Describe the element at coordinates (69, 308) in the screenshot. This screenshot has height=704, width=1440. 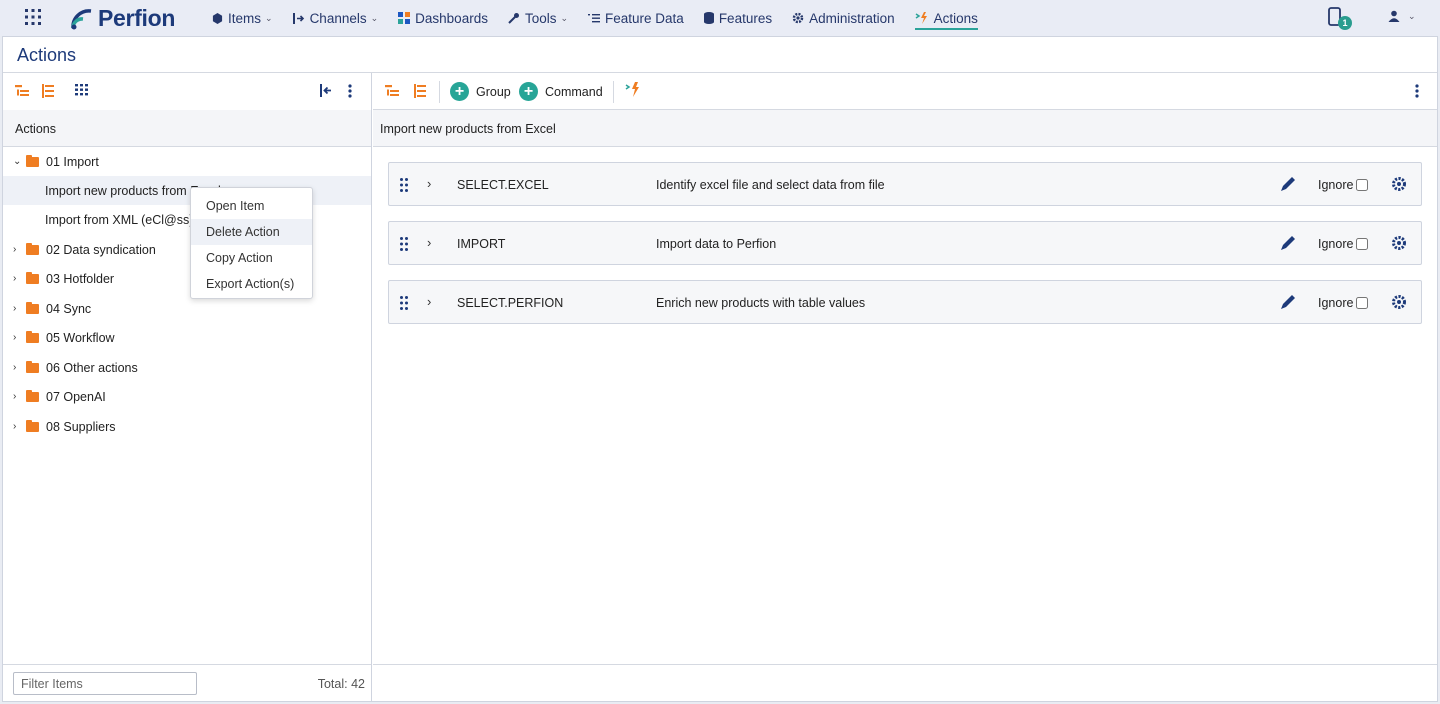
I see `tree-item-label: 04 Sync` at that location.